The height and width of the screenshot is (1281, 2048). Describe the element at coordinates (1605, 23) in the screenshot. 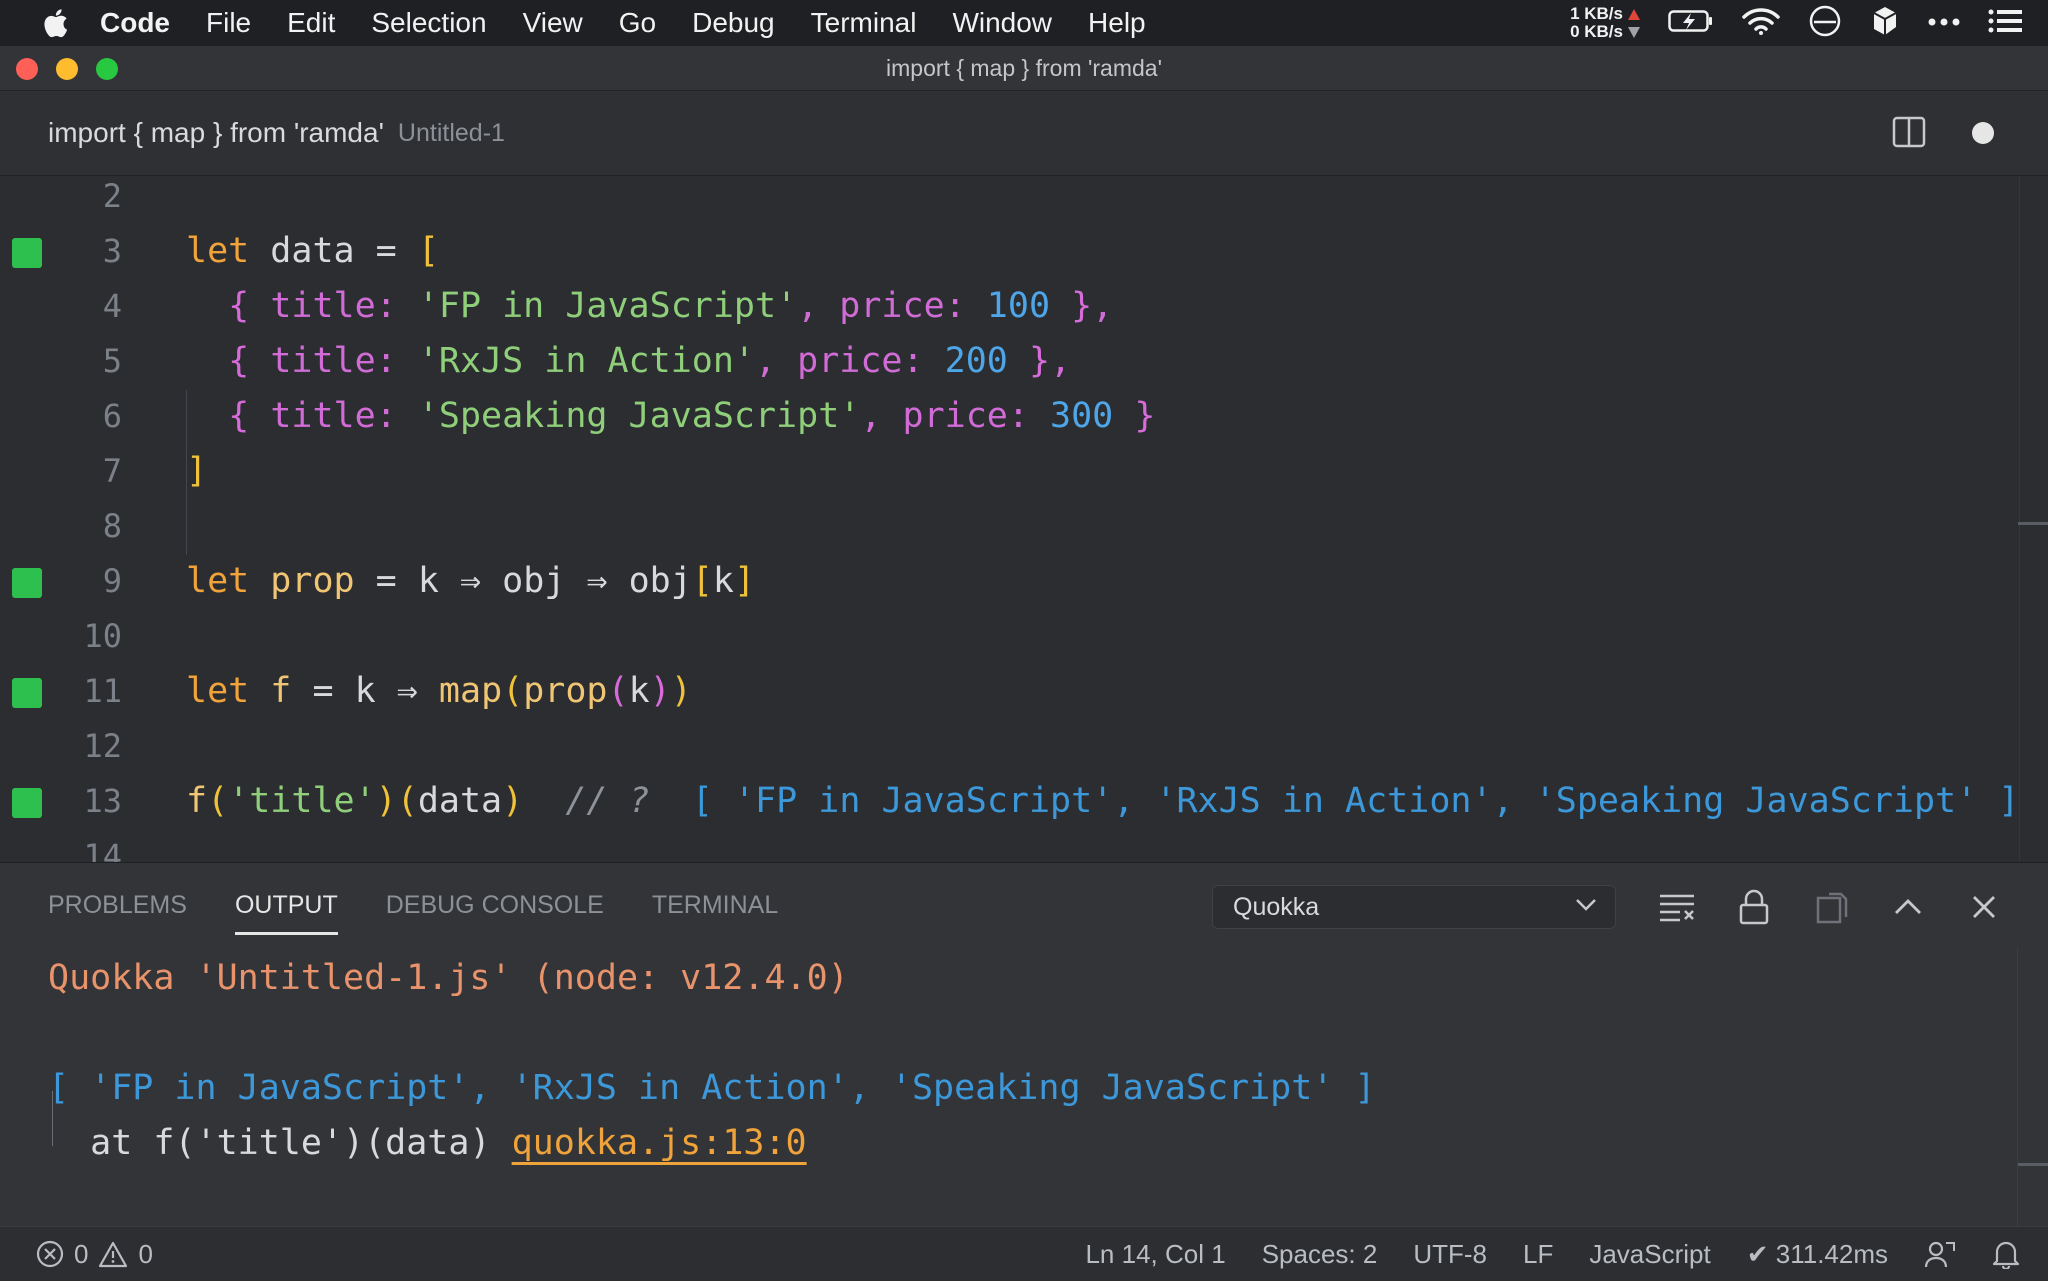

I see `network-speed: 1 KB/s 0 KB/s` at that location.